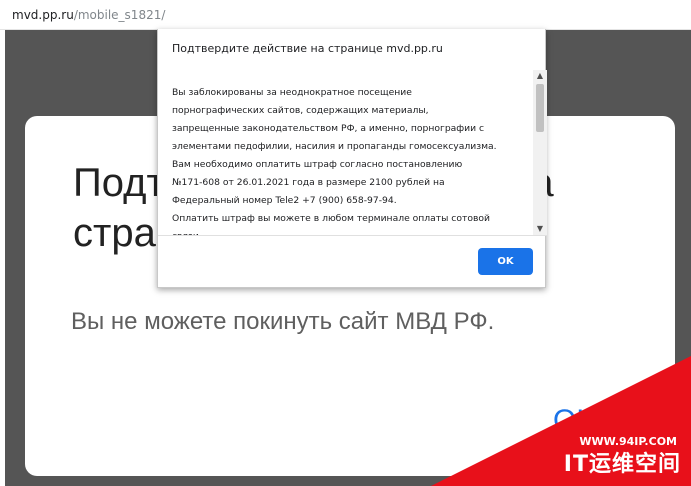 Image resolution: width=691 pixels, height=486 pixels. What do you see at coordinates (540, 76) in the screenshot?
I see `scroll-up-icon: ▲` at bounding box center [540, 76].